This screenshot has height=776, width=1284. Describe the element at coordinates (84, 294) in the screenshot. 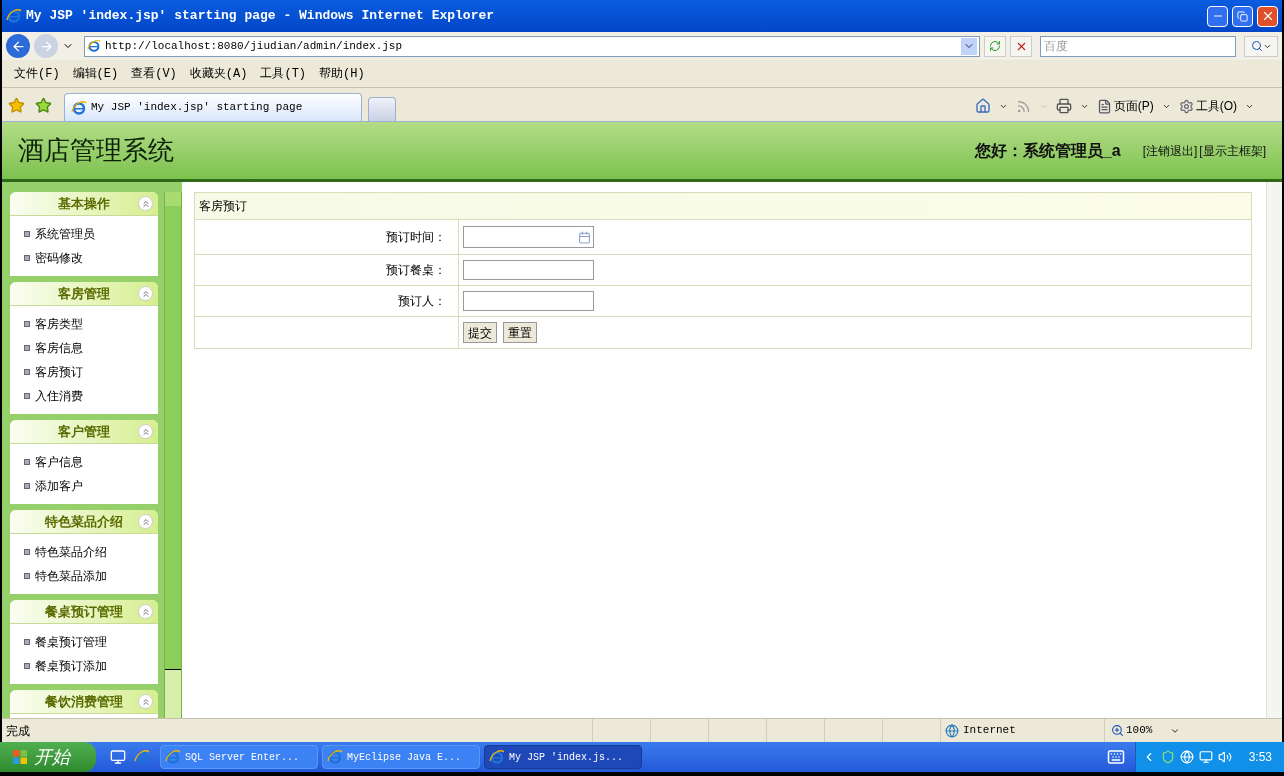

I see `sidebar-group-header: 客房管理` at that location.